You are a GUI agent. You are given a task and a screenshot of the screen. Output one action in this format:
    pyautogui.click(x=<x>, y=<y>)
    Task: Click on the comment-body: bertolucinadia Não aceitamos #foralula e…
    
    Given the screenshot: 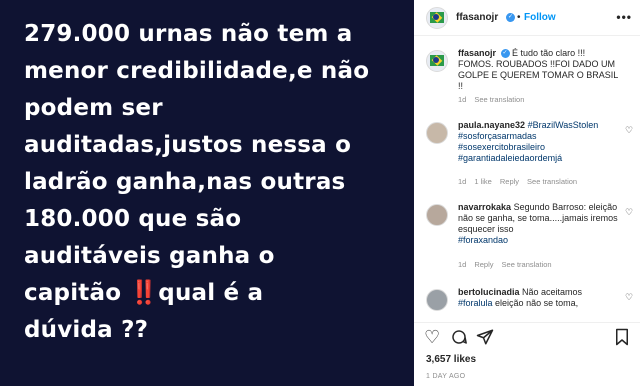 What is the action you would take?
    pyautogui.click(x=538, y=298)
    